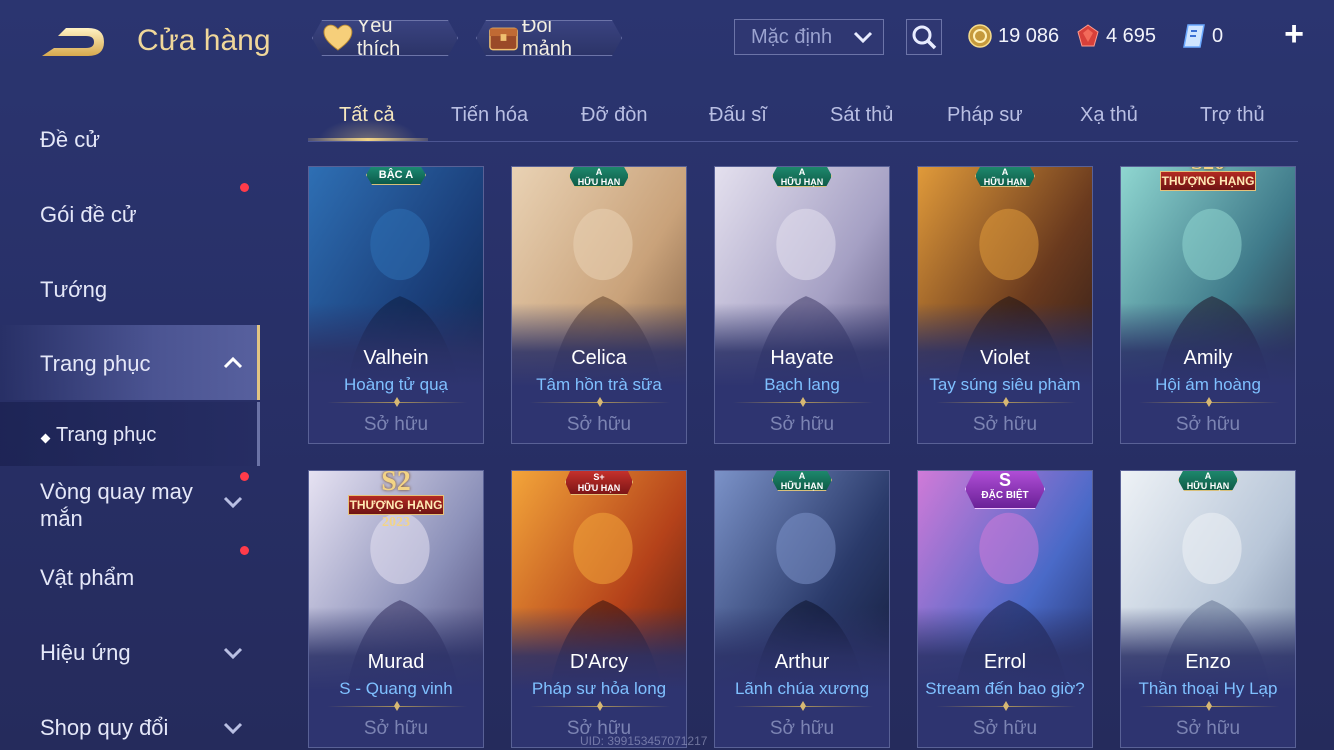 This screenshot has height=750, width=1334. What do you see at coordinates (1232, 115) in the screenshot?
I see `tab-support: Trợ thủ` at bounding box center [1232, 115].